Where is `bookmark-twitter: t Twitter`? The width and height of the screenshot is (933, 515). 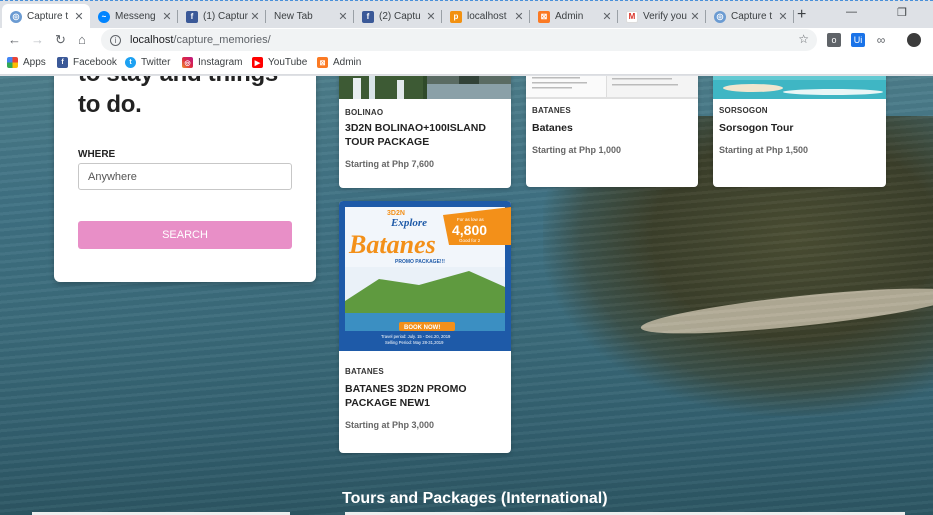 bookmark-twitter: t Twitter is located at coordinates (147, 62).